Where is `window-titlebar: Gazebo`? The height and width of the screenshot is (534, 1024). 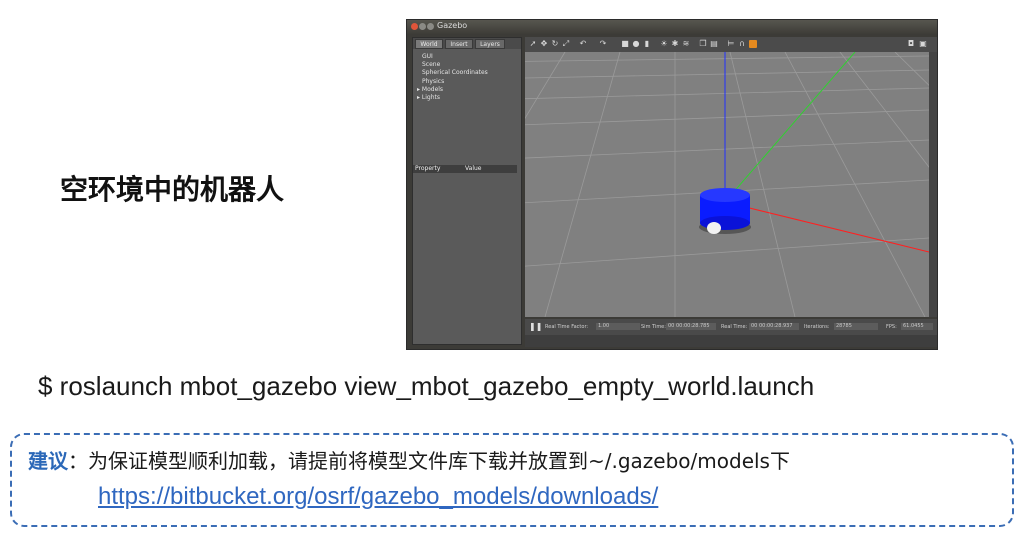
window-titlebar: Gazebo is located at coordinates (672, 27).